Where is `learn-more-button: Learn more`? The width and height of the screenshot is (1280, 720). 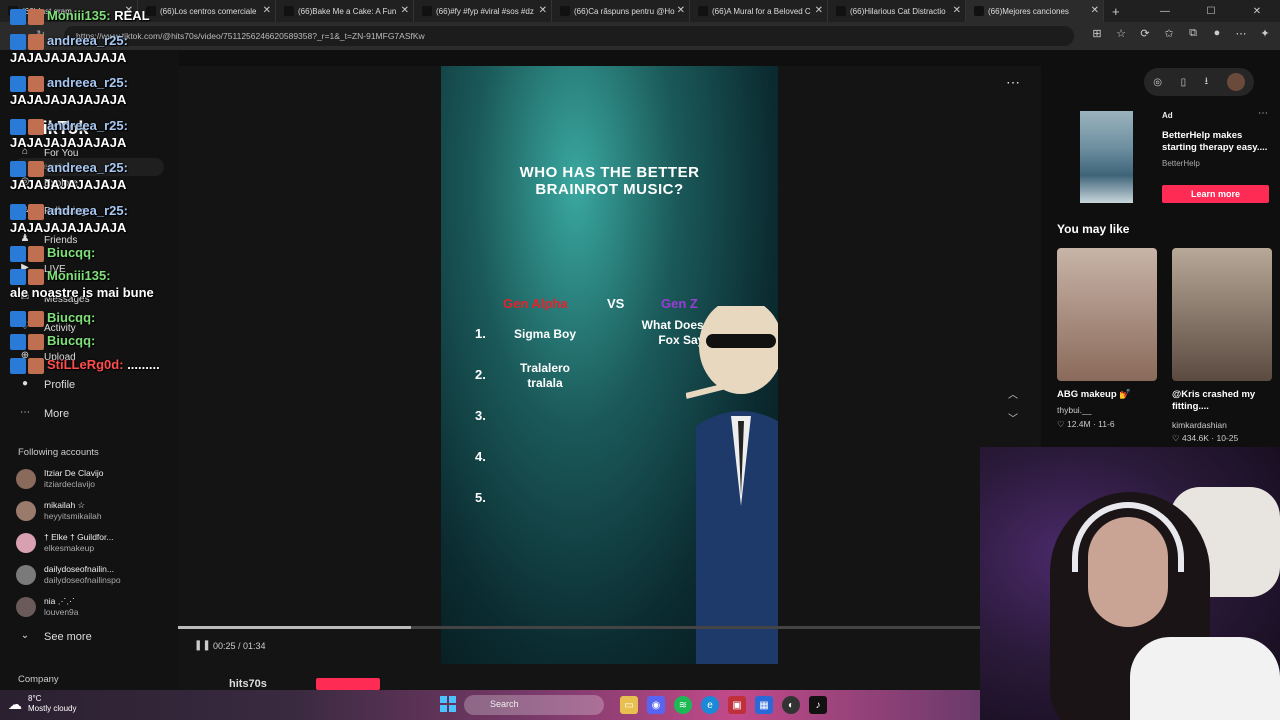
learn-more-button: Learn more is located at coordinates (1215, 194).